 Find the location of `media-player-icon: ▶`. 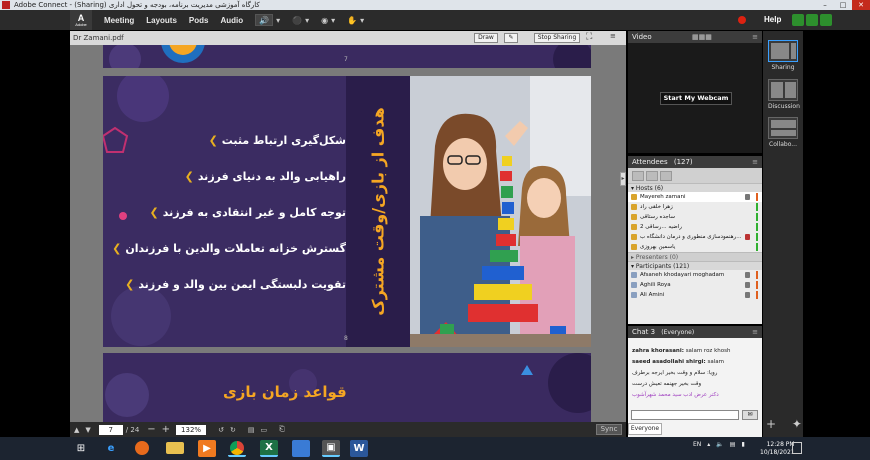

media-player-icon: ▶ is located at coordinates (207, 448).